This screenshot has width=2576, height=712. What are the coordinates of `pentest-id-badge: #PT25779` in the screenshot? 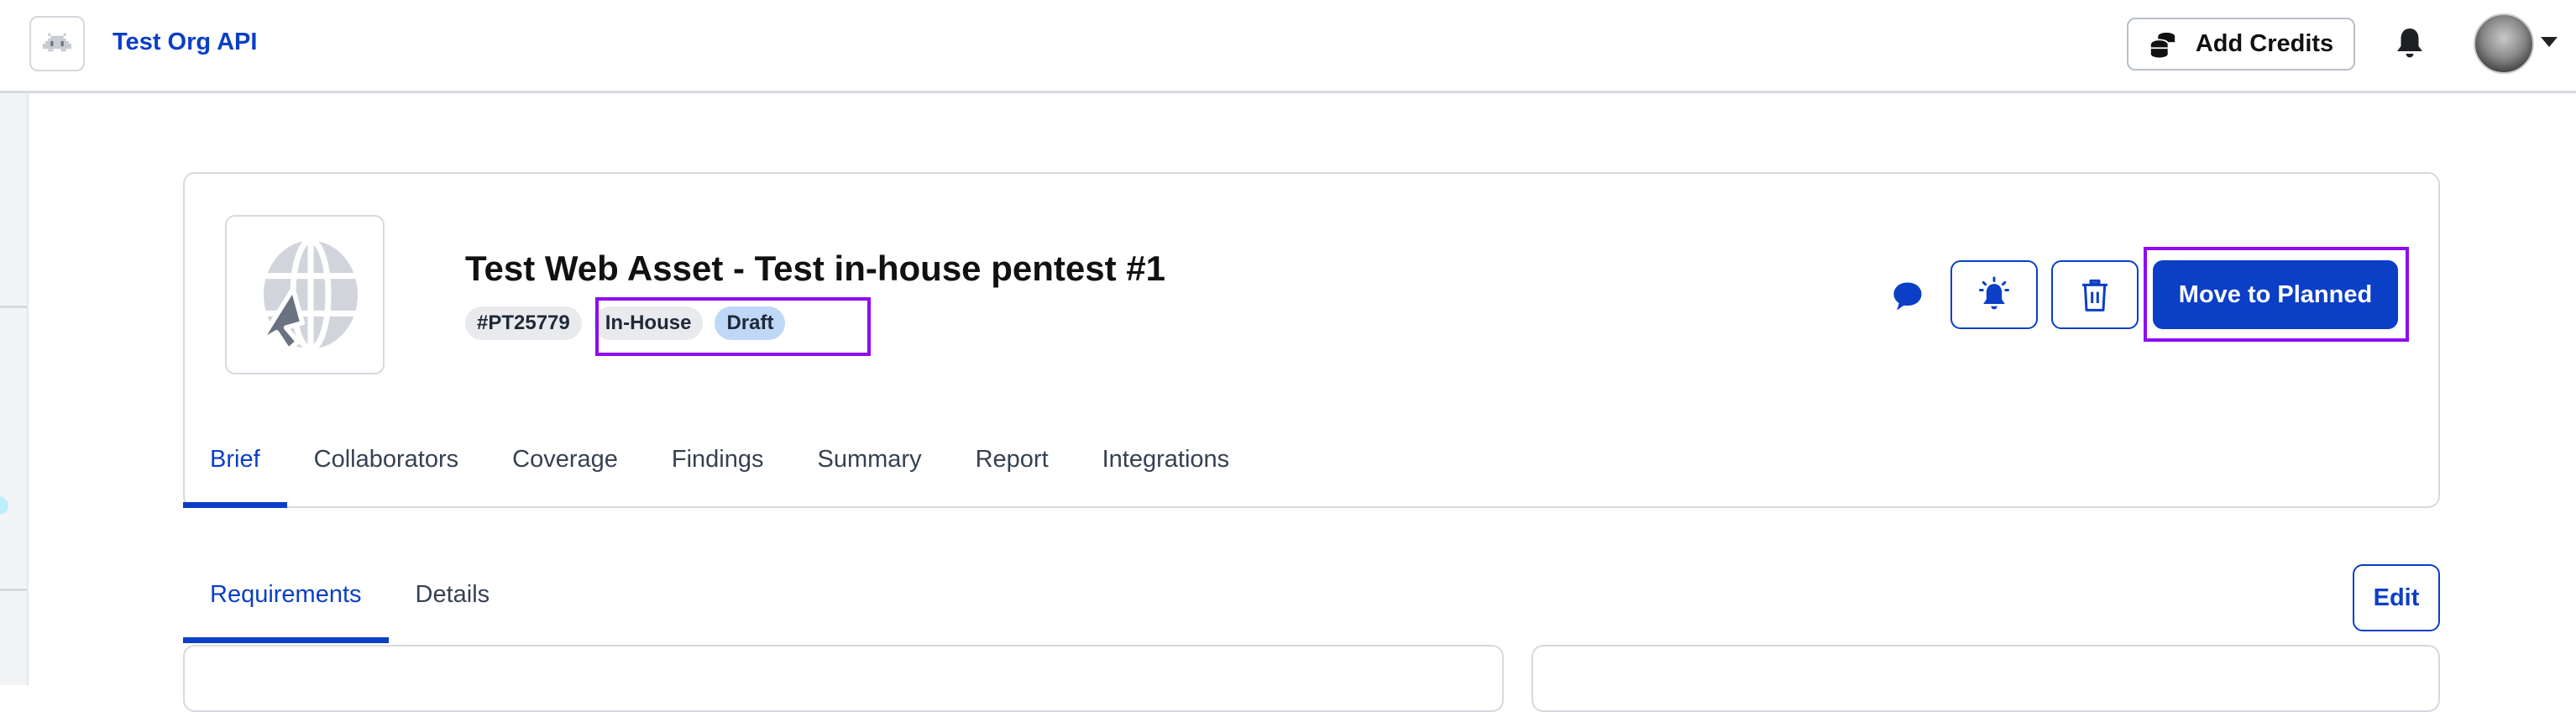 It's located at (523, 323).